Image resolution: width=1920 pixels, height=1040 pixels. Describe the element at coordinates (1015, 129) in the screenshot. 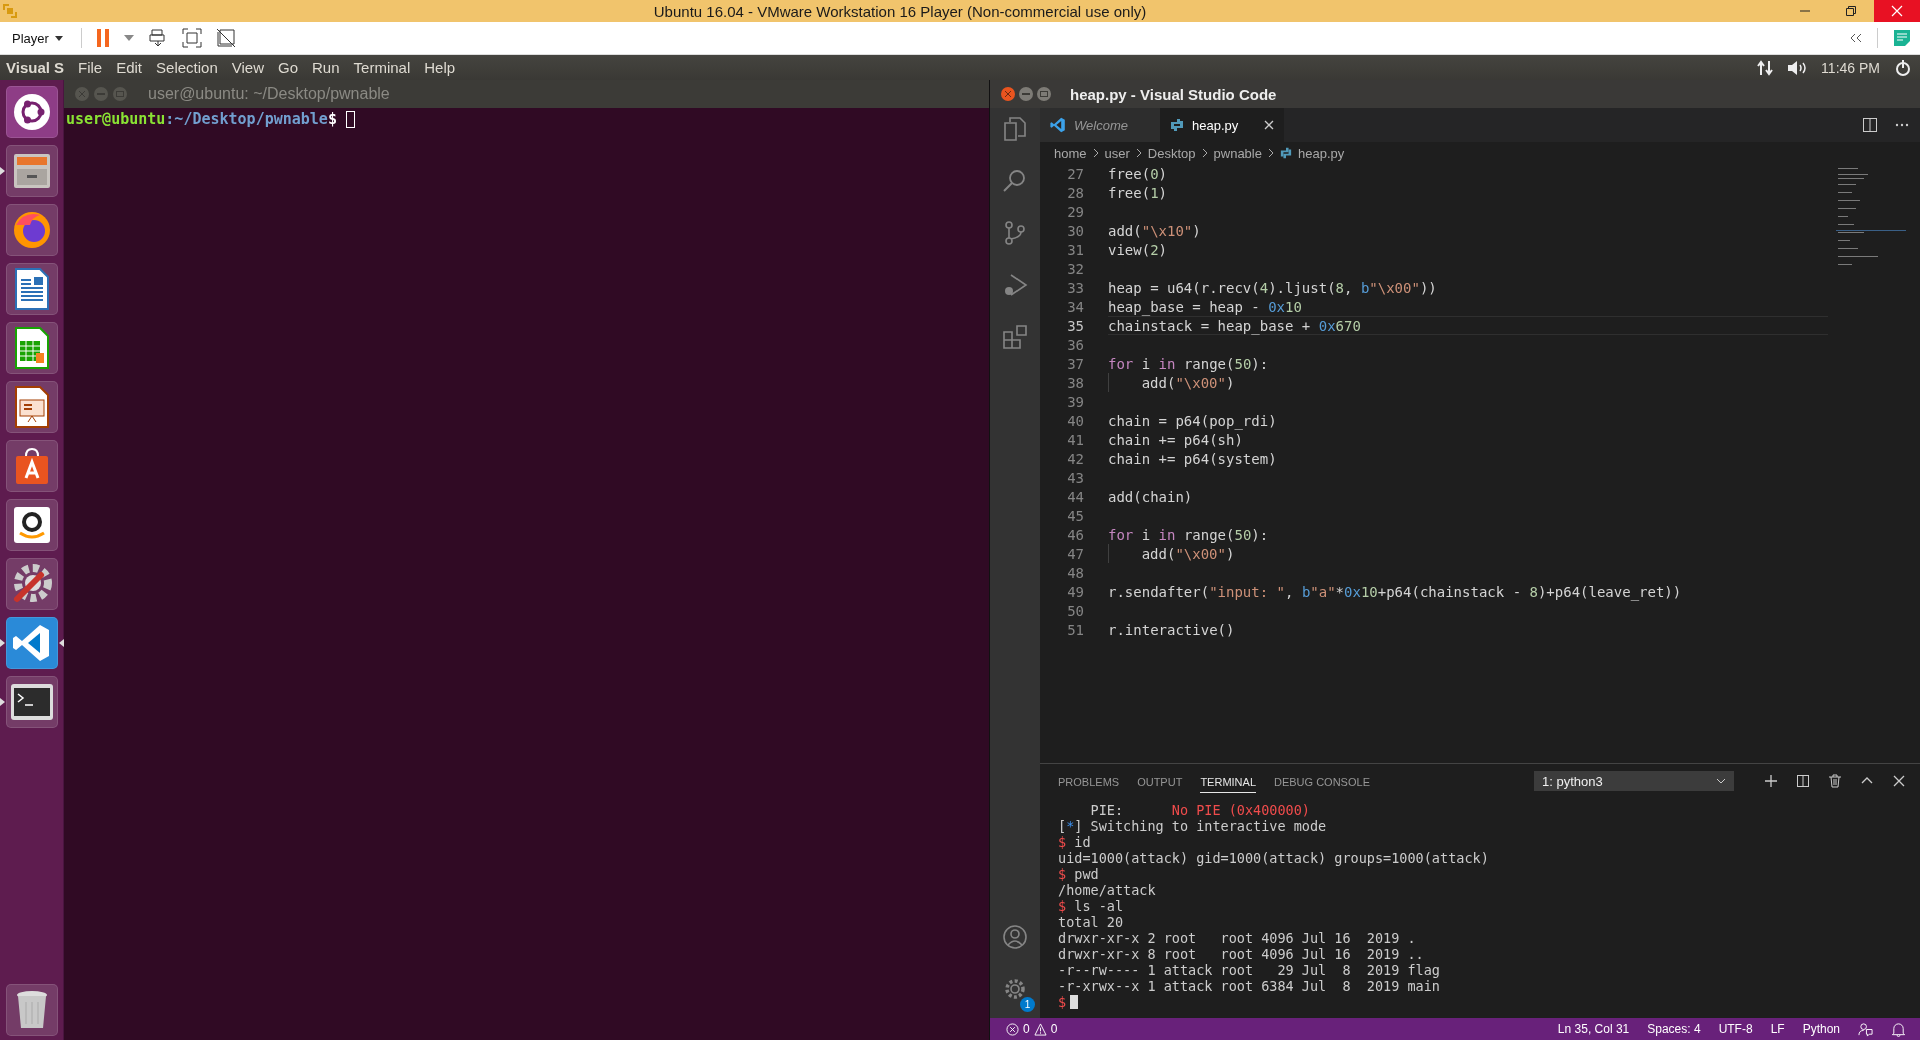

I see `files-icon` at that location.